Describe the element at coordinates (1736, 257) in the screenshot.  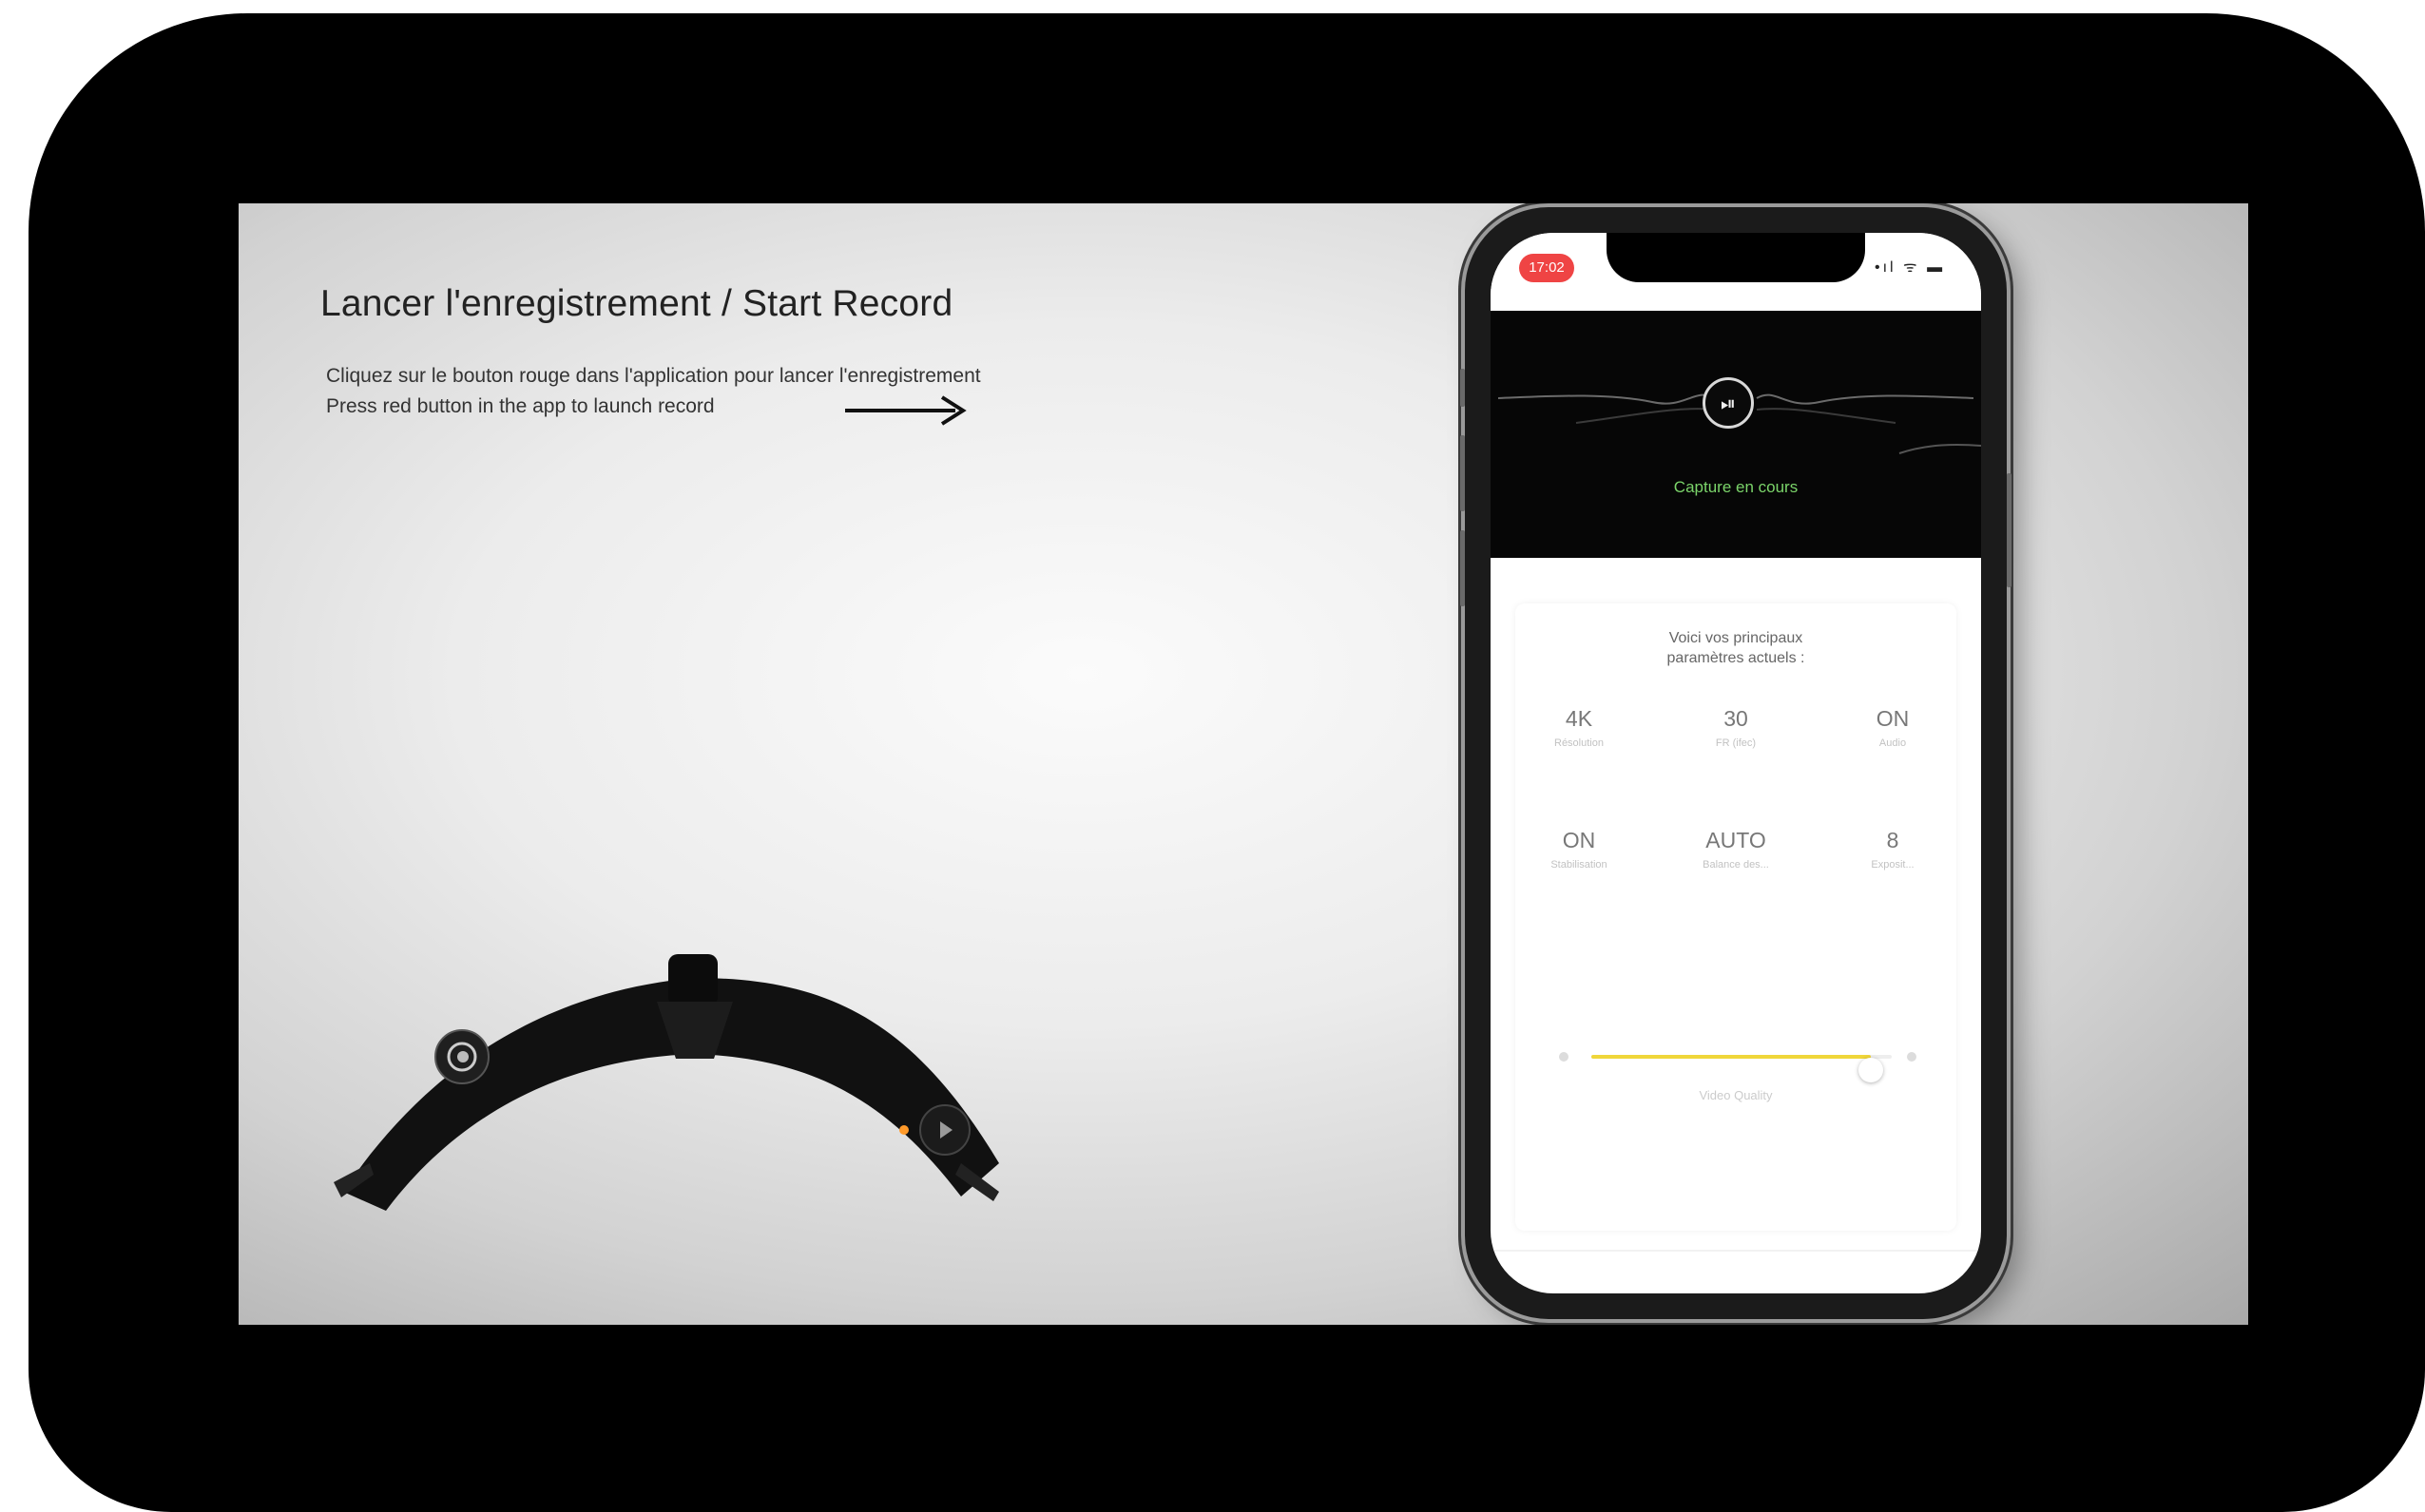
I see `phone-notch` at that location.